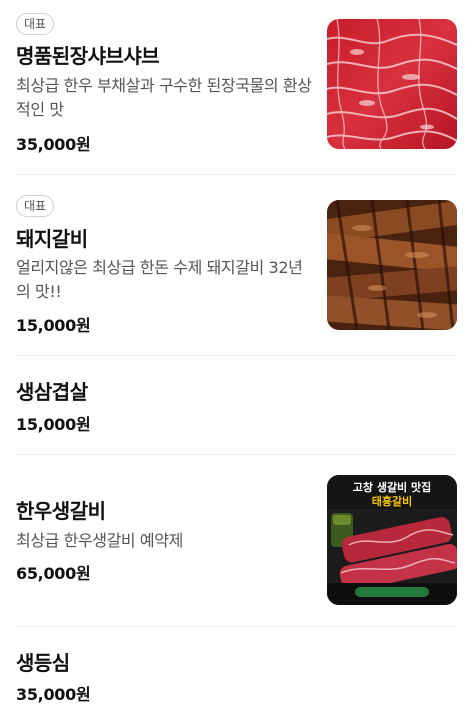 The image size is (471, 721). Describe the element at coordinates (159, 279) in the screenshot. I see `menu-item-description: 얼리지않은 최상급 한돈 수제 돼지갈비 32년의 맛!!` at that location.